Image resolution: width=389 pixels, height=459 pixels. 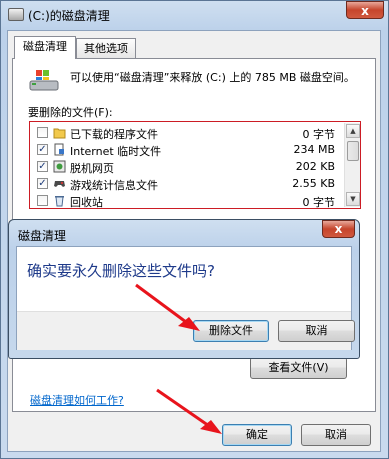 I want to click on annotation-arrows, so click(x=178, y=358).